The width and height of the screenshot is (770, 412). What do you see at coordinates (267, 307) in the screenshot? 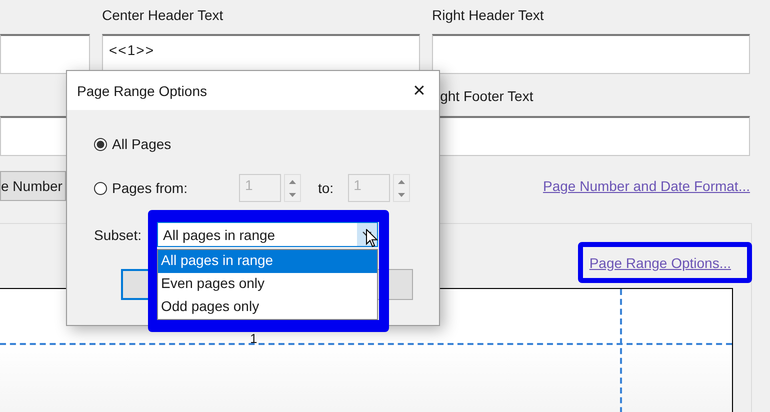
I see `dropdown-option: Odd pages only` at bounding box center [267, 307].